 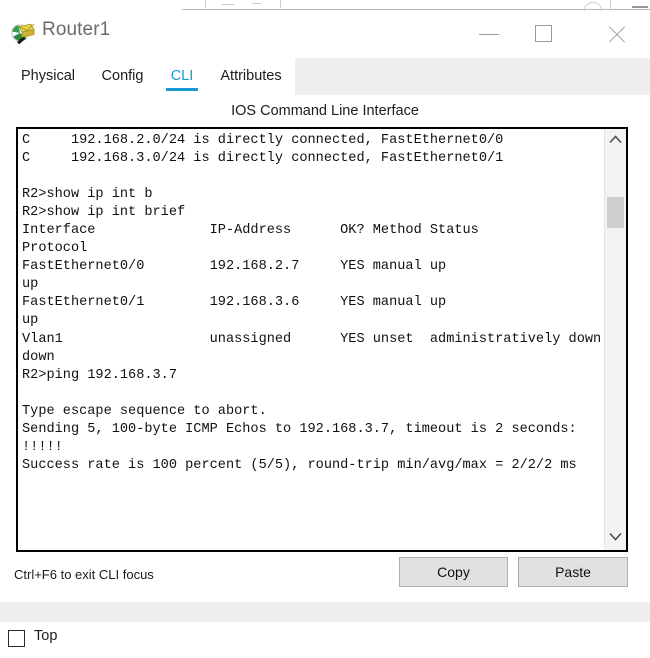 I want to click on tab-cli-label: CLI, so click(x=182, y=76).